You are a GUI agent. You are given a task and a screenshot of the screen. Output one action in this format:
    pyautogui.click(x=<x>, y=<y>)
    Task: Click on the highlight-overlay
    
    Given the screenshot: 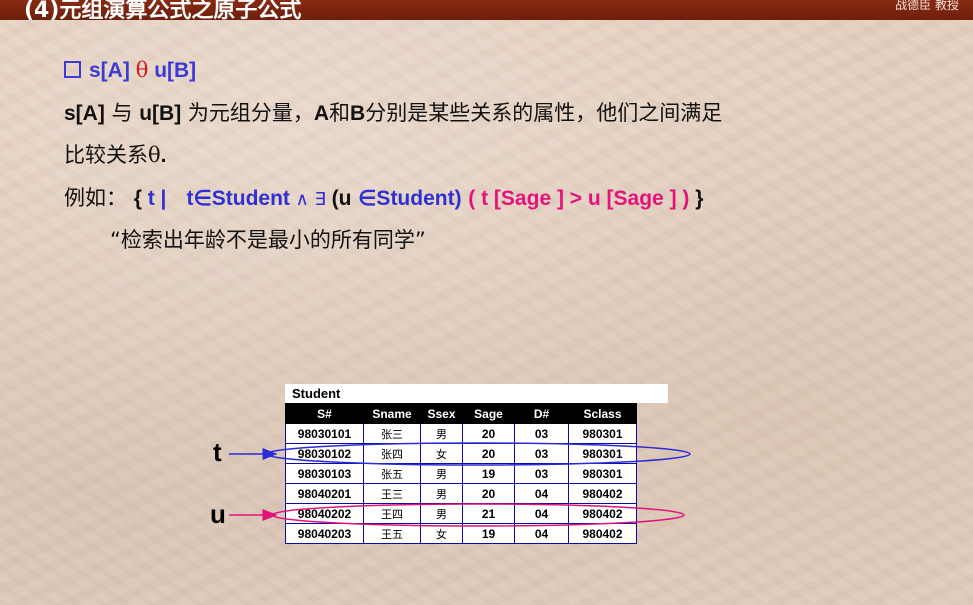 What is the action you would take?
    pyautogui.click(x=460, y=484)
    